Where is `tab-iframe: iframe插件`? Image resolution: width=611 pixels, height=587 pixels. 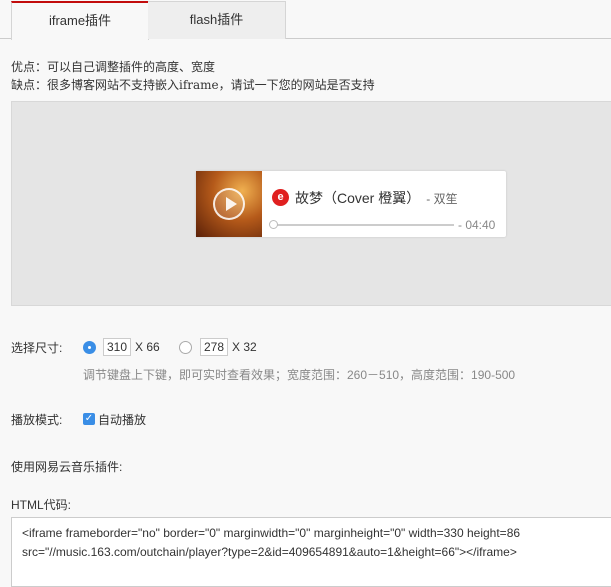
tab-iframe: iframe插件 is located at coordinates (80, 20).